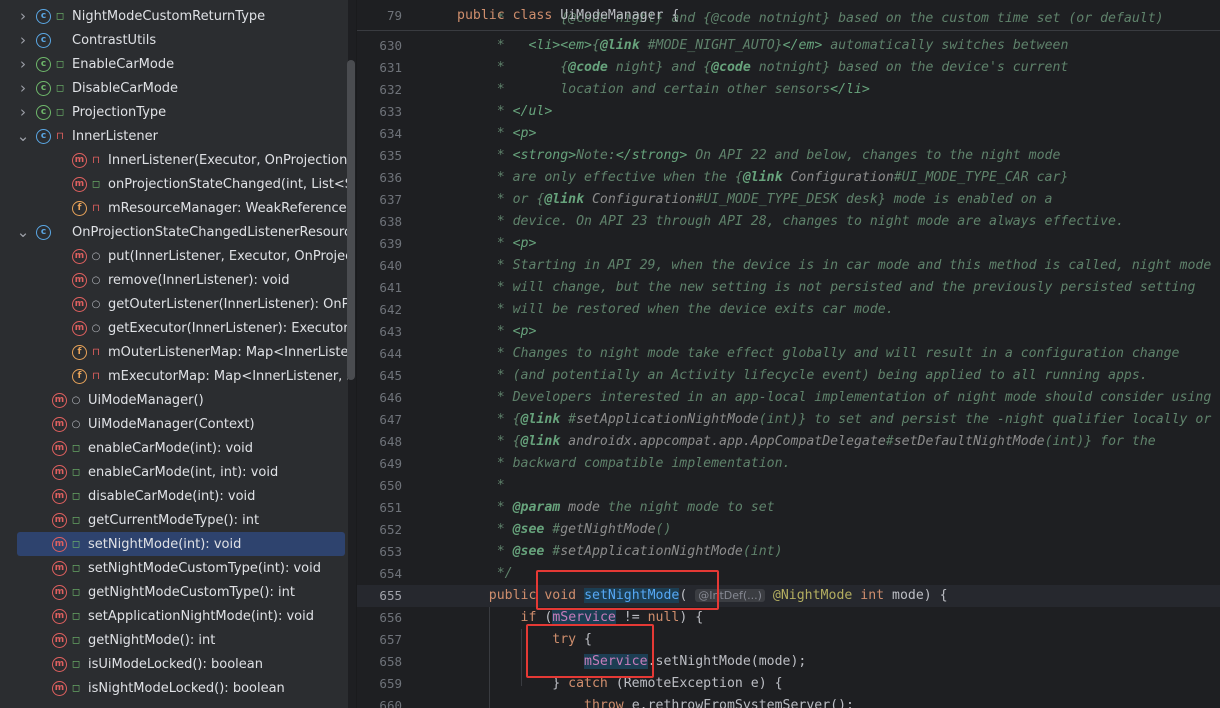 The image size is (1220, 708). What do you see at coordinates (174, 376) in the screenshot?
I see `structure-item: f ⊓ mExecutorMap: Map<InnerListener, Execu` at bounding box center [174, 376].